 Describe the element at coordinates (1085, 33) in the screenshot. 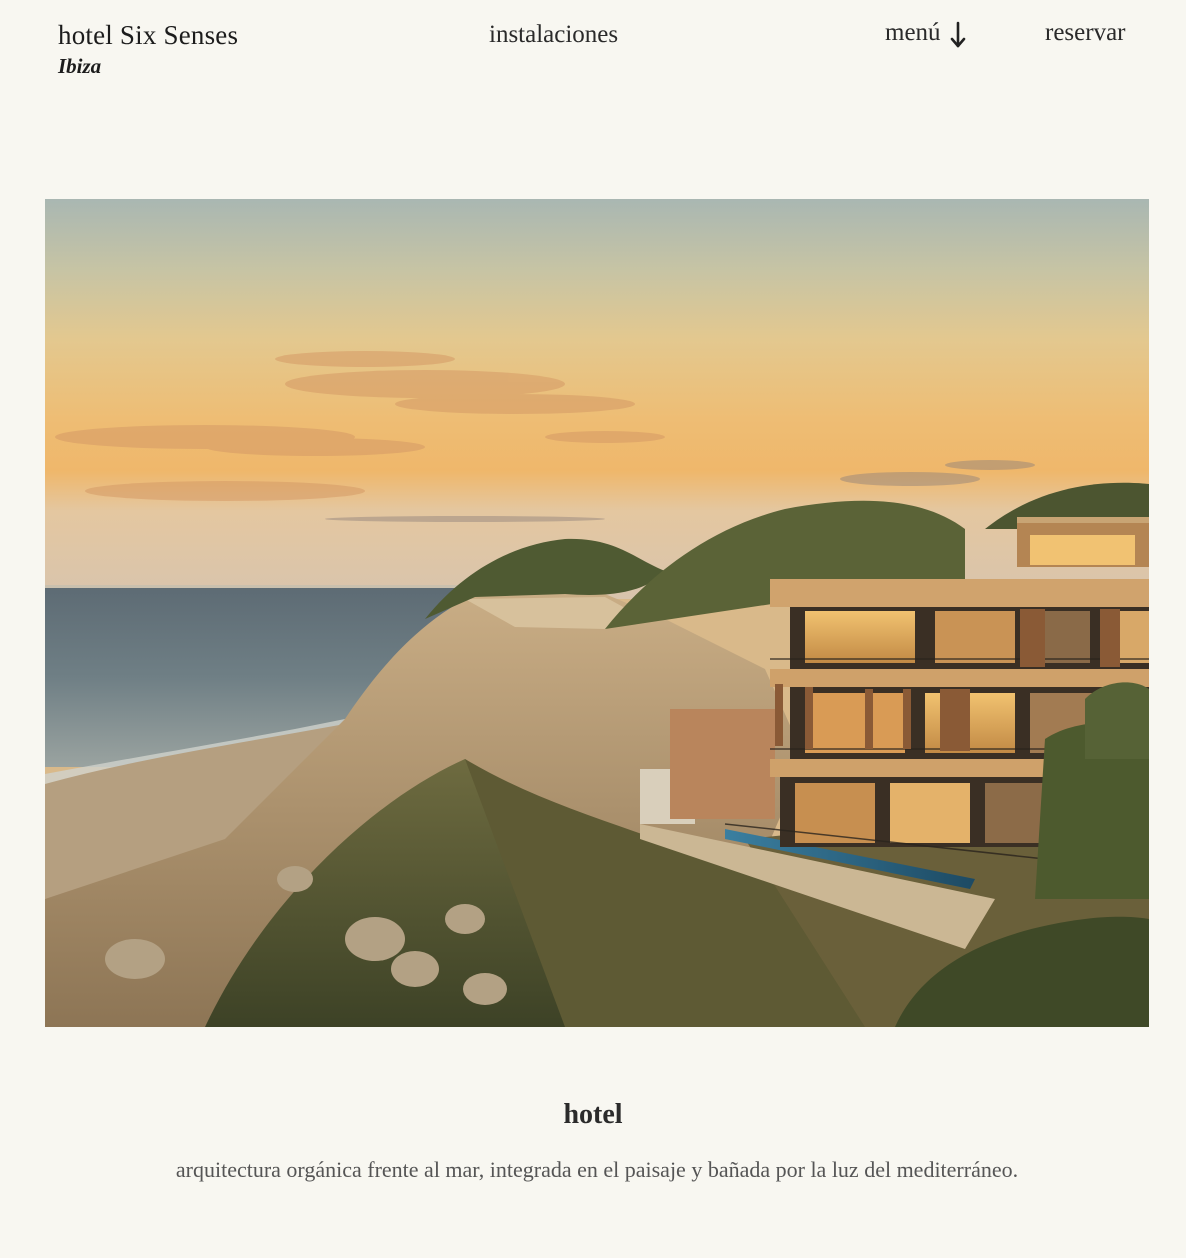

I see `book-link: reservar` at that location.